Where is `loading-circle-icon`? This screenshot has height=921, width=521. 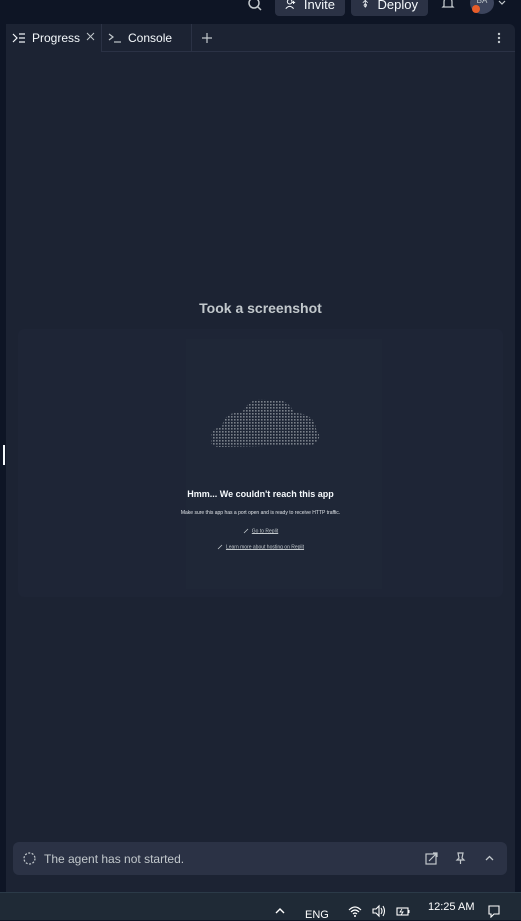
loading-circle-icon is located at coordinates (29, 858).